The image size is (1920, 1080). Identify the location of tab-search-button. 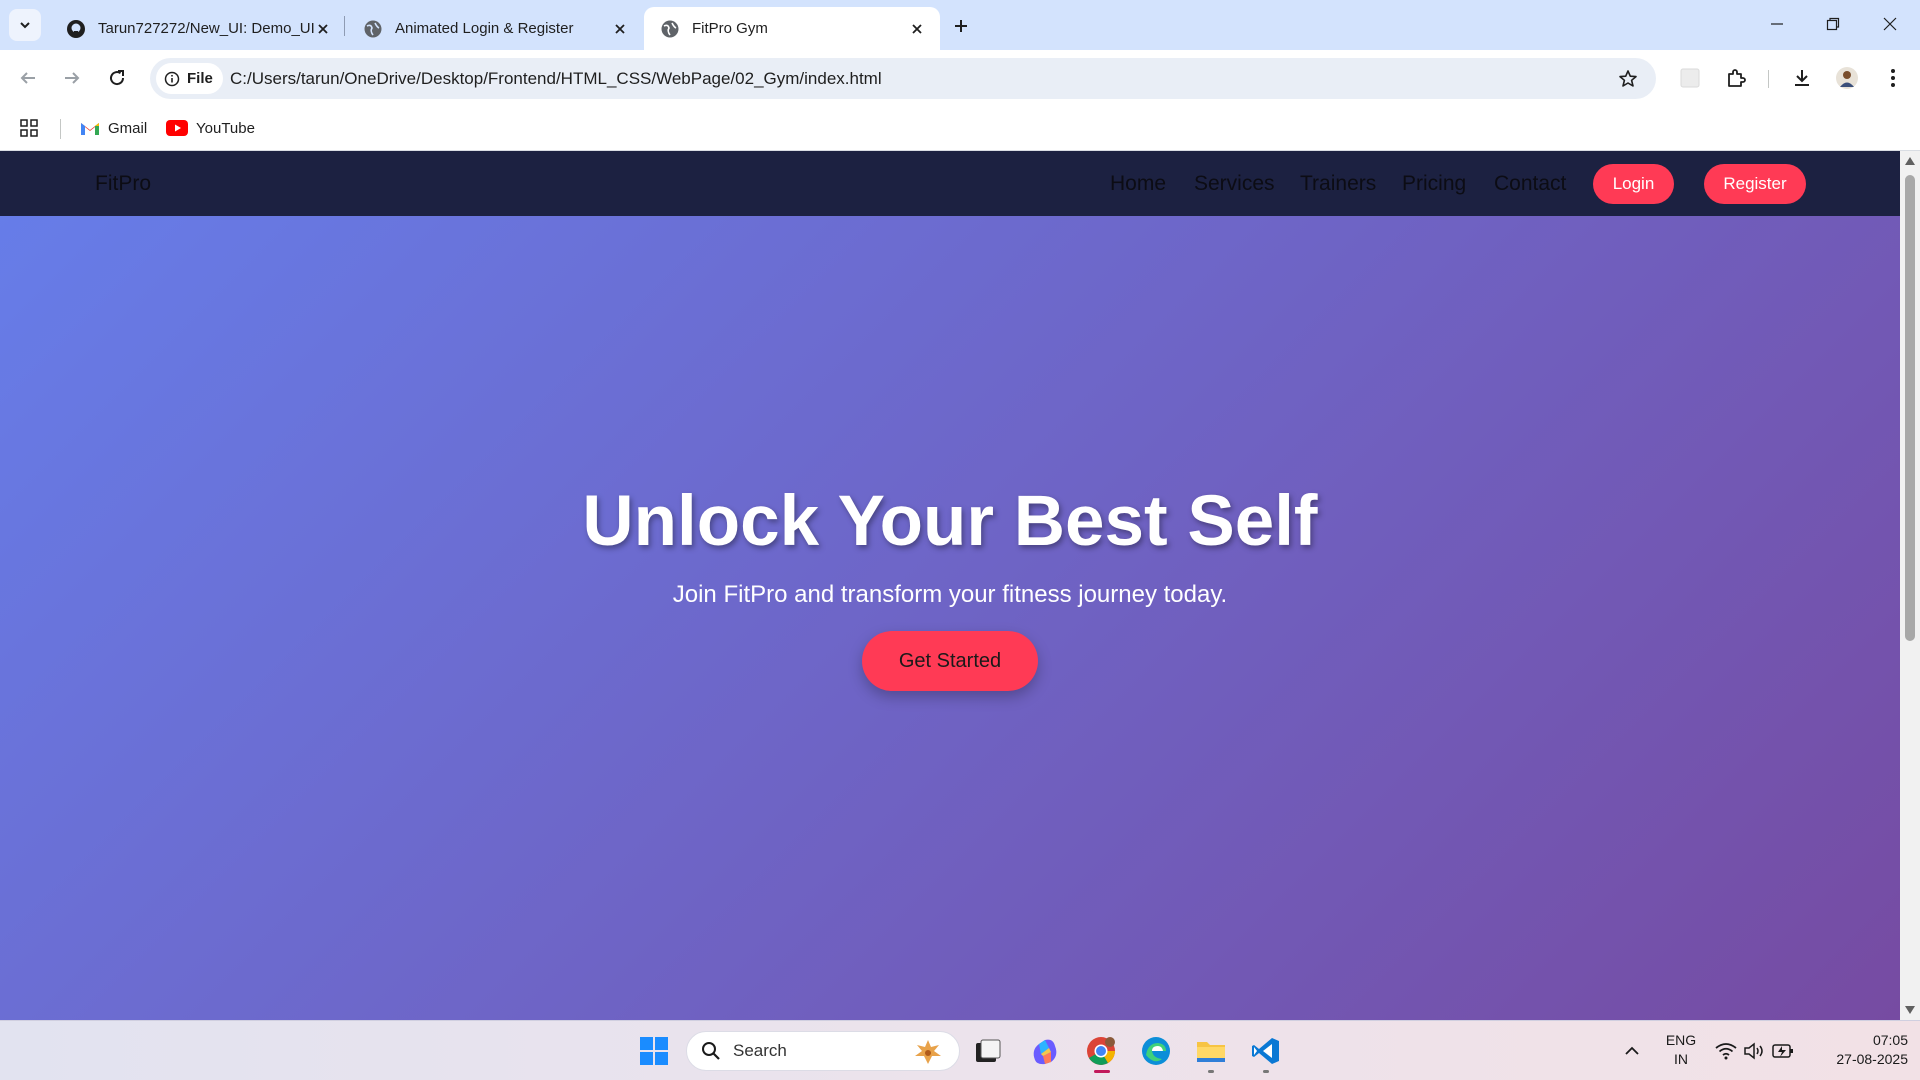
(25, 25).